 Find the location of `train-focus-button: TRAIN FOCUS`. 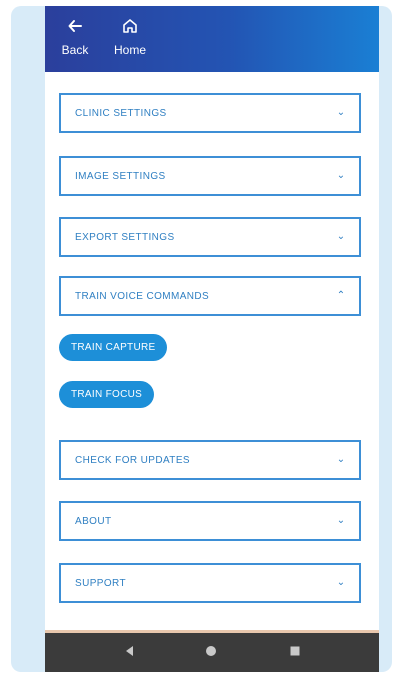

train-focus-button: TRAIN FOCUS is located at coordinates (107, 394).